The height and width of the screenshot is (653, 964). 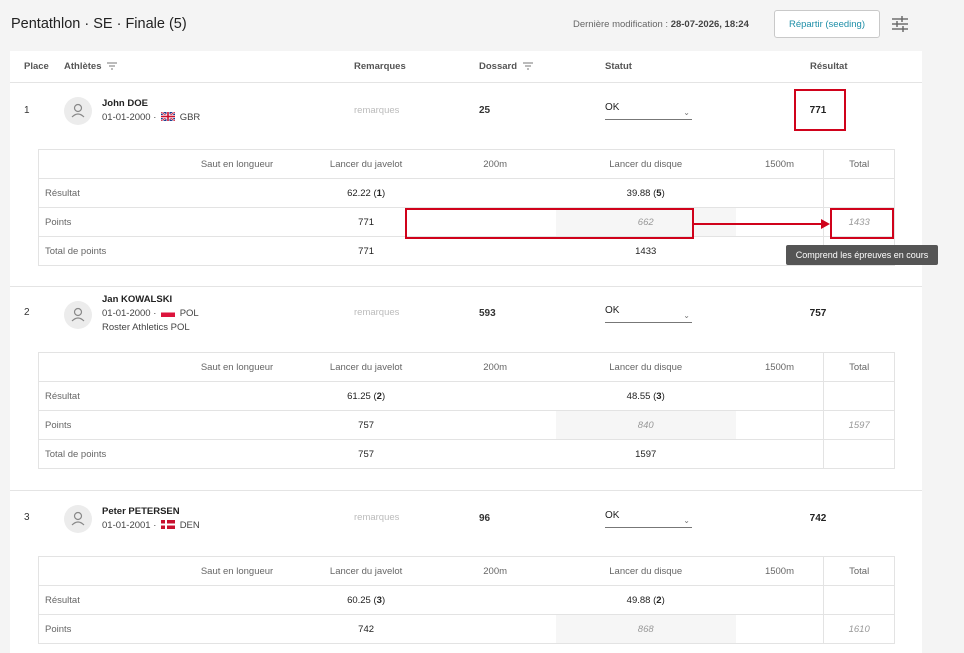 What do you see at coordinates (366, 454) in the screenshot?
I see `javelin-total: 757` at bounding box center [366, 454].